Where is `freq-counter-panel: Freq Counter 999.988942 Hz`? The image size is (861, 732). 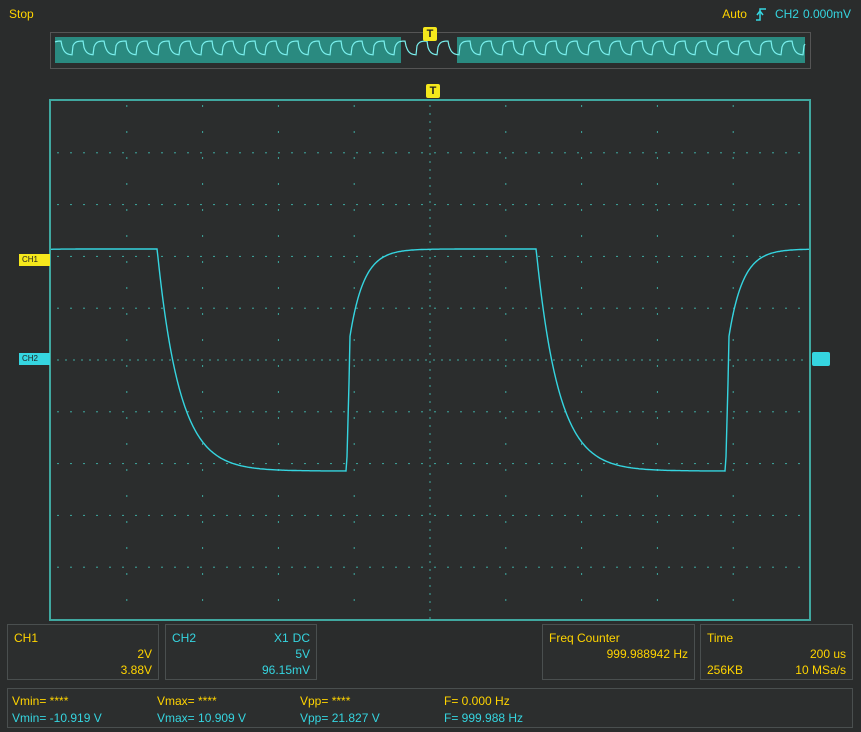
freq-counter-panel: Freq Counter 999.988942 Hz is located at coordinates (618, 652).